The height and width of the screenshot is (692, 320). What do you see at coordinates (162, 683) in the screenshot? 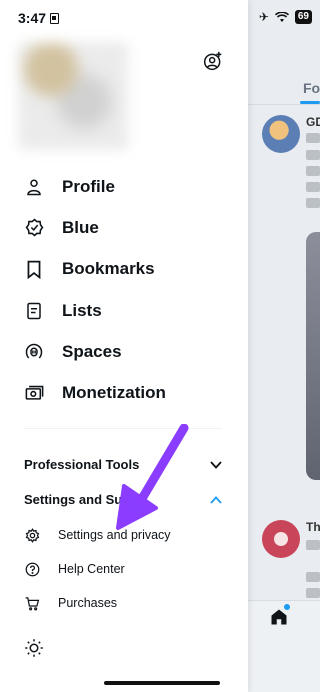
I see `home-indicator` at bounding box center [162, 683].